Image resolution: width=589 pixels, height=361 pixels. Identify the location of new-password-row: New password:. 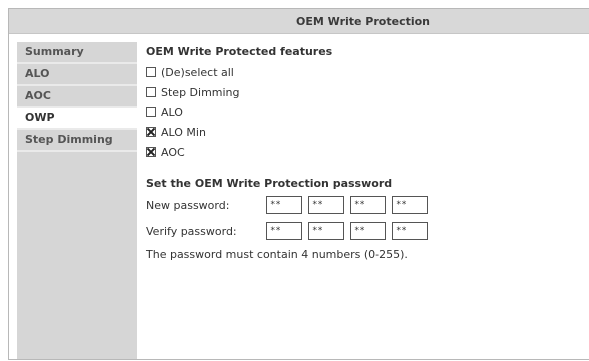
(367, 205).